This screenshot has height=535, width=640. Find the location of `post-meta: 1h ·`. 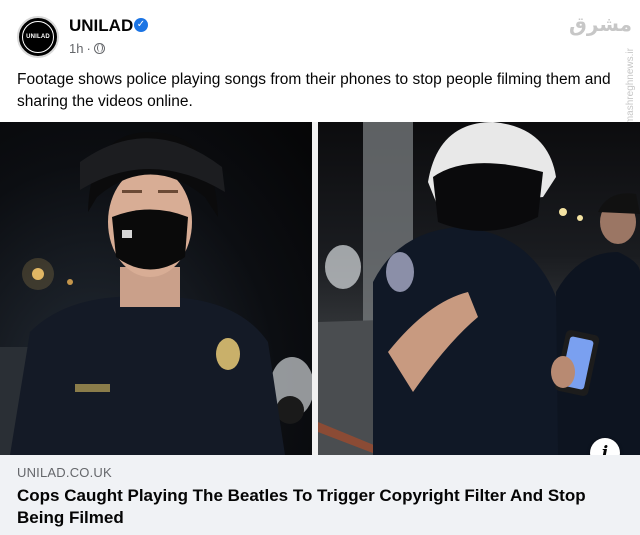

post-meta: 1h · is located at coordinates (87, 48).